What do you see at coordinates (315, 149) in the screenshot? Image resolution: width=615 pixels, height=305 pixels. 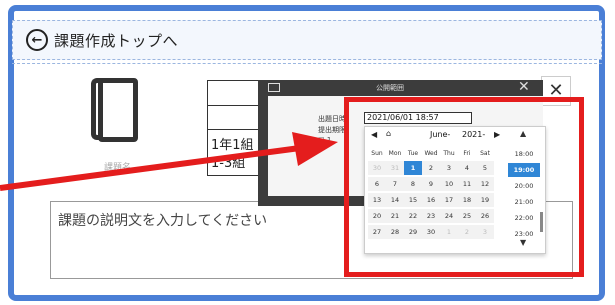 I see `arrow-head` at bounding box center [315, 149].